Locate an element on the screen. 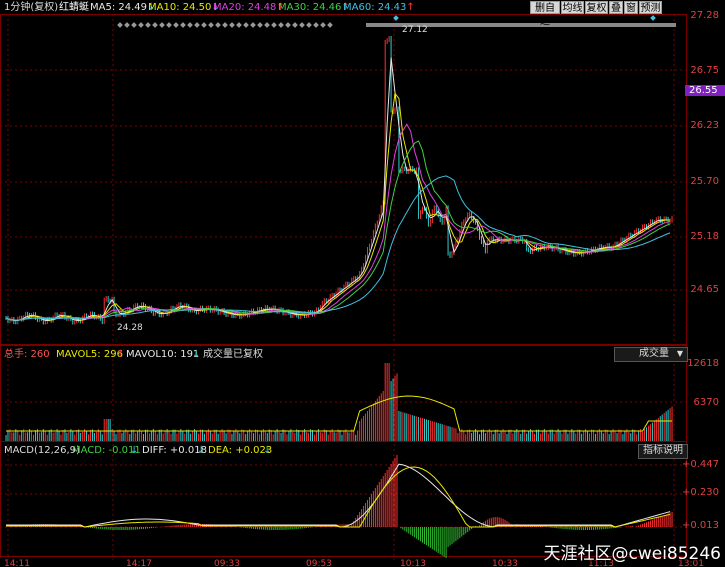 This screenshot has height=567, width=725. price-axis-label: 27.28 is located at coordinates (704, 15).